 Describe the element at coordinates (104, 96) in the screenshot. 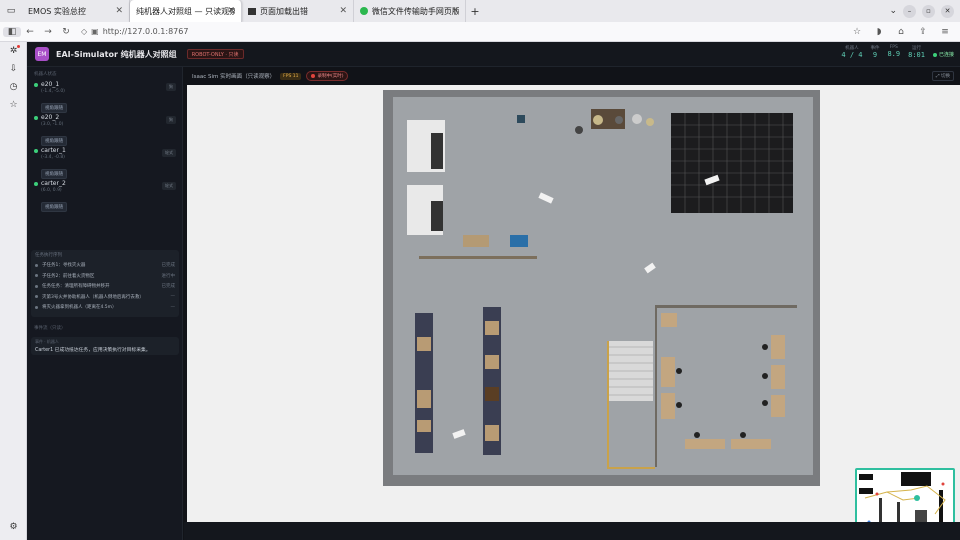

I see `robot-card-e20-1: e20_1 (-1.4, -5.0) 狗 视角跟随` at that location.